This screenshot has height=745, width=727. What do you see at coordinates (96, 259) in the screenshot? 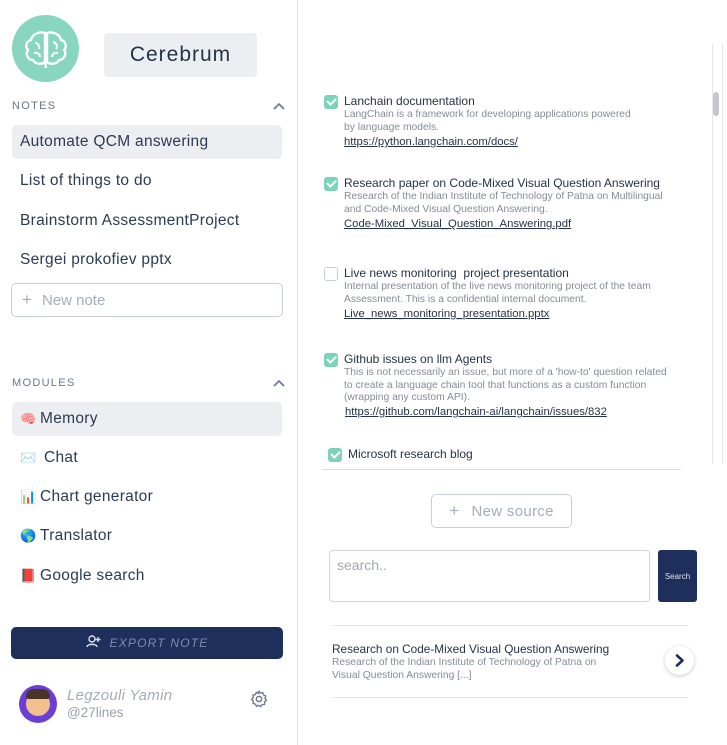
I see `note-label: Sergei prokofiev pptx` at bounding box center [96, 259].